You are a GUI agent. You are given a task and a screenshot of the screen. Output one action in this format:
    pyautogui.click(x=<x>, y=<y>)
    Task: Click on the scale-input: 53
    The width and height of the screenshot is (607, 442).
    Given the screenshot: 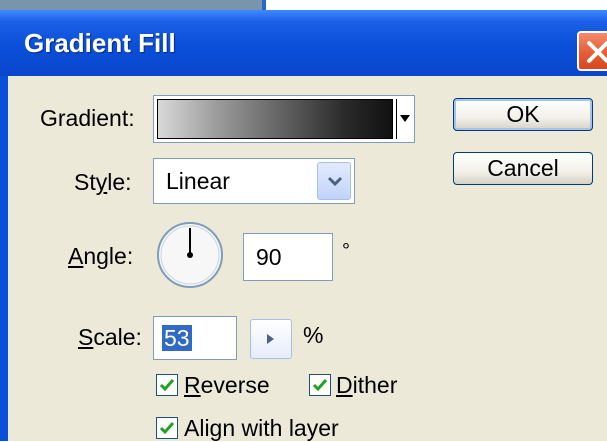 What is the action you would take?
    pyautogui.click(x=195, y=338)
    